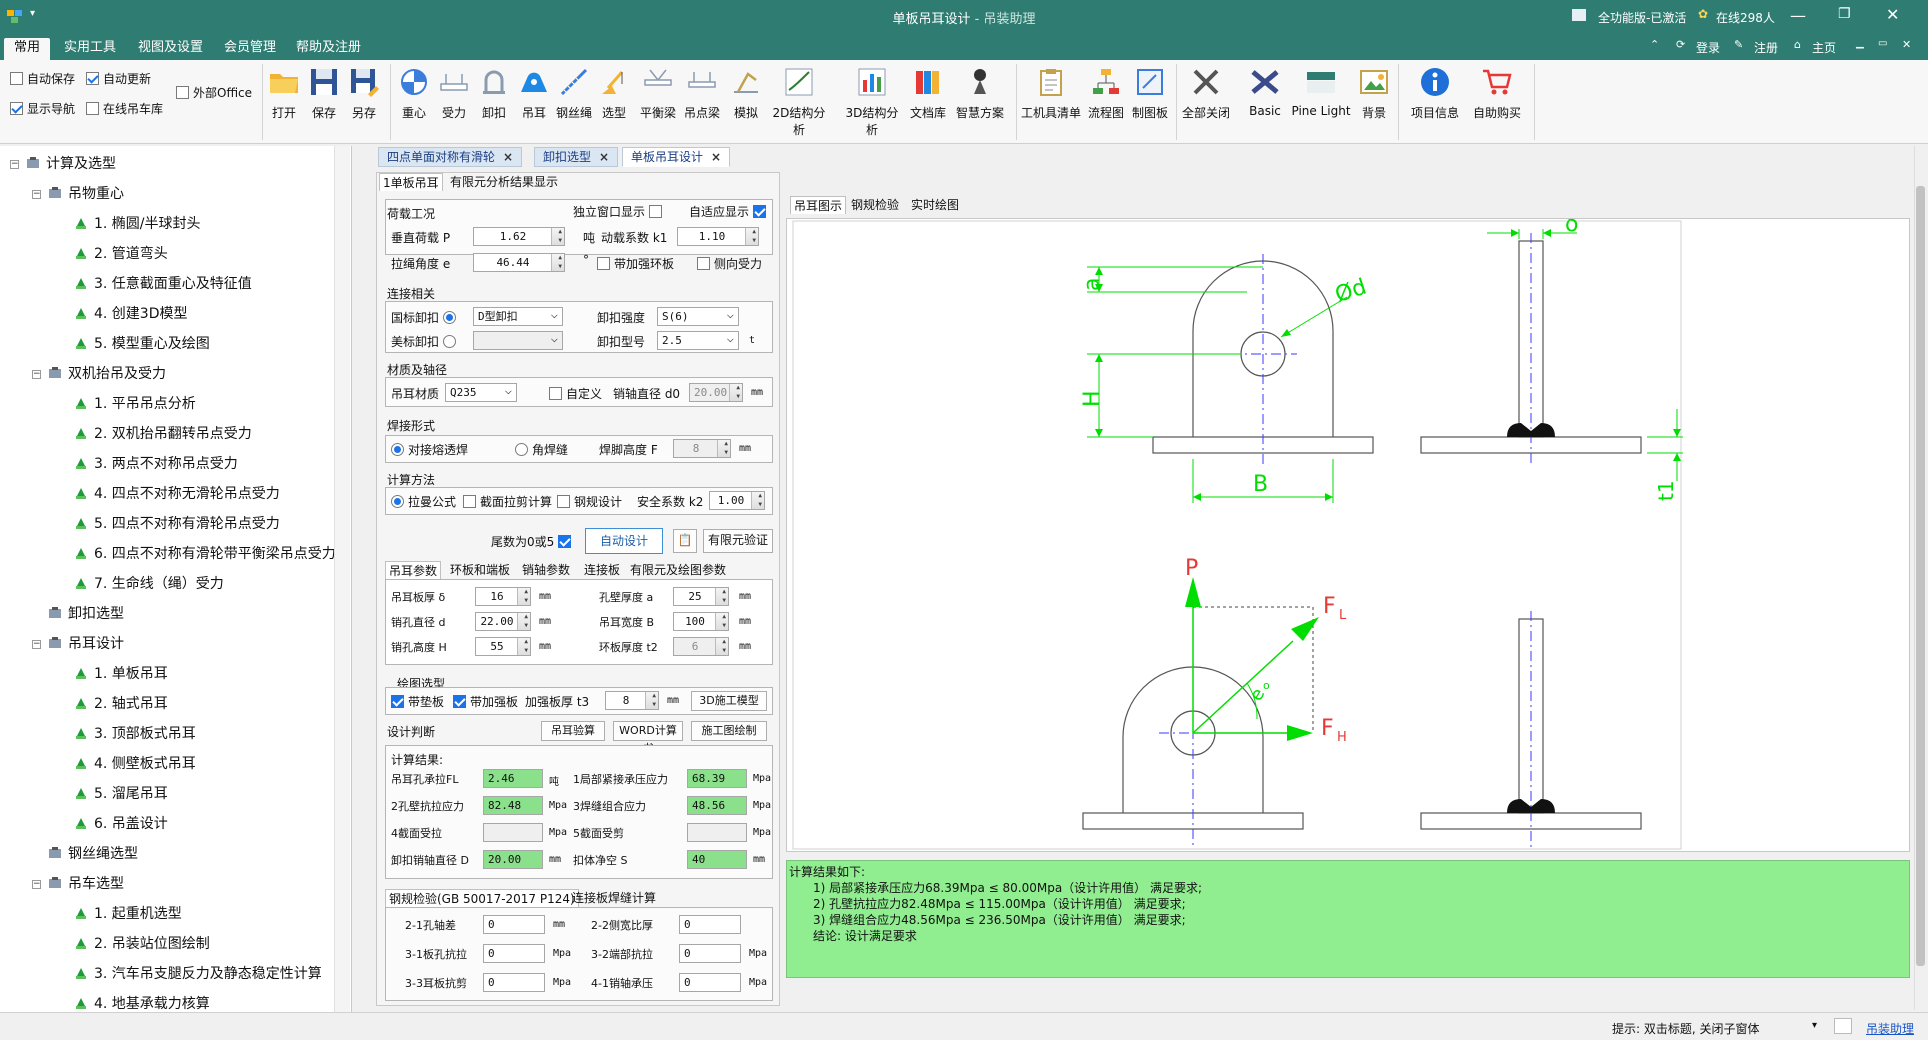  Describe the element at coordinates (1106, 93) in the screenshot. I see `flowchart-button: 流程图` at that location.